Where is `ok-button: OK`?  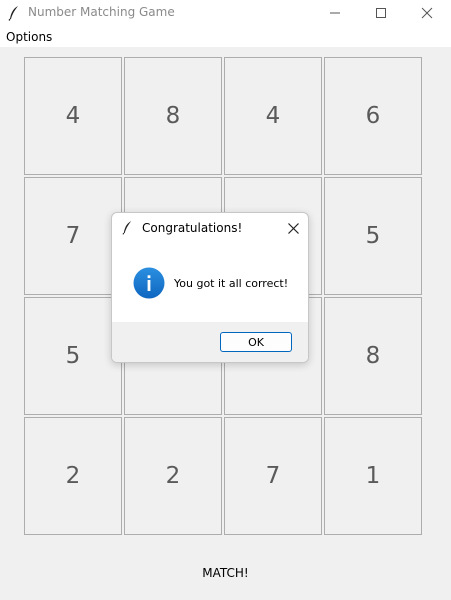 ok-button: OK is located at coordinates (256, 342).